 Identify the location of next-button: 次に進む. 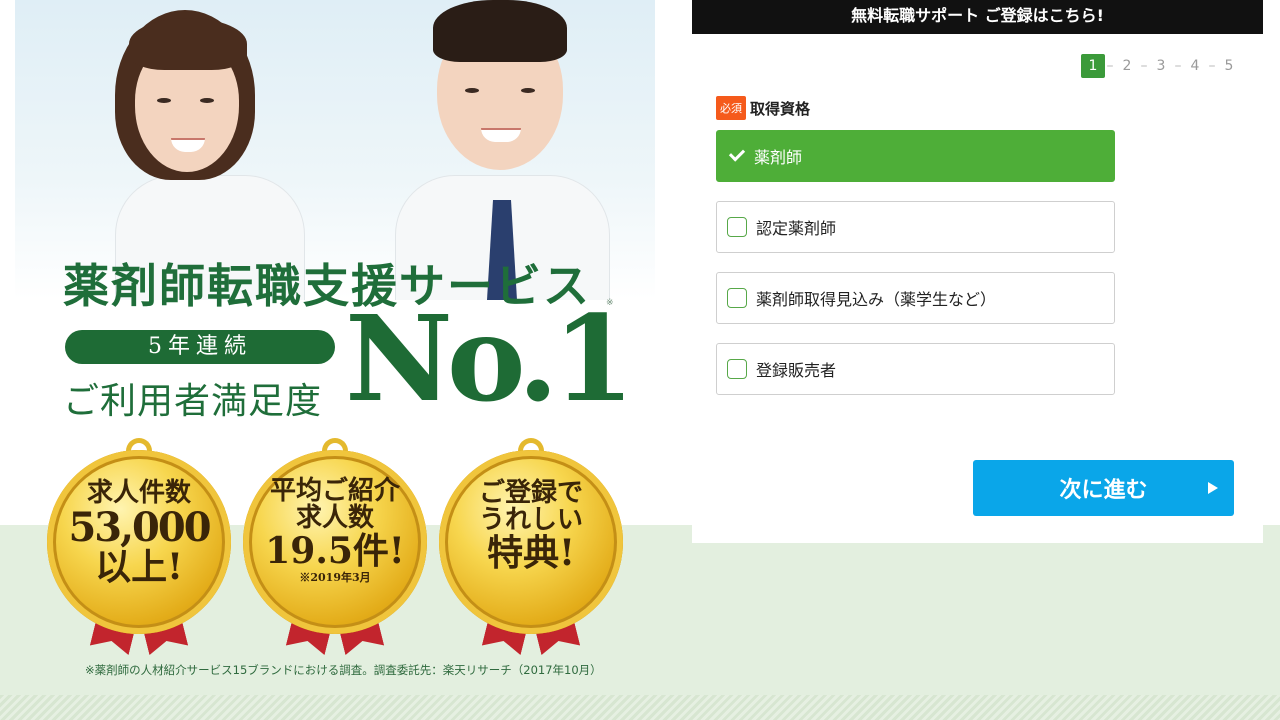
(1103, 488).